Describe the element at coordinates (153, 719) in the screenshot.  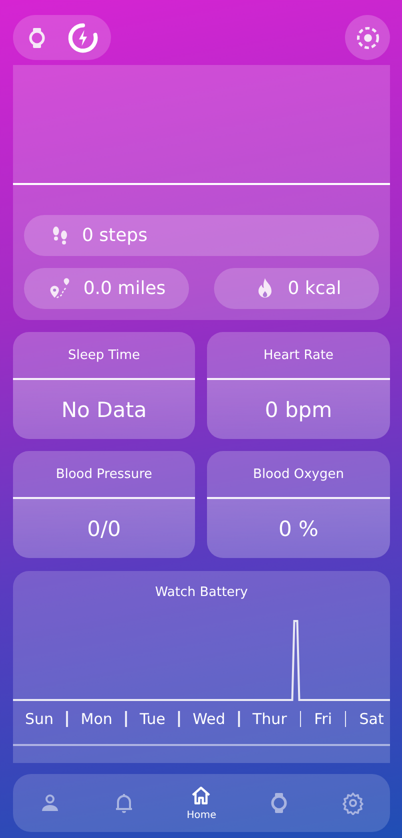
I see `day-label: Tue` at that location.